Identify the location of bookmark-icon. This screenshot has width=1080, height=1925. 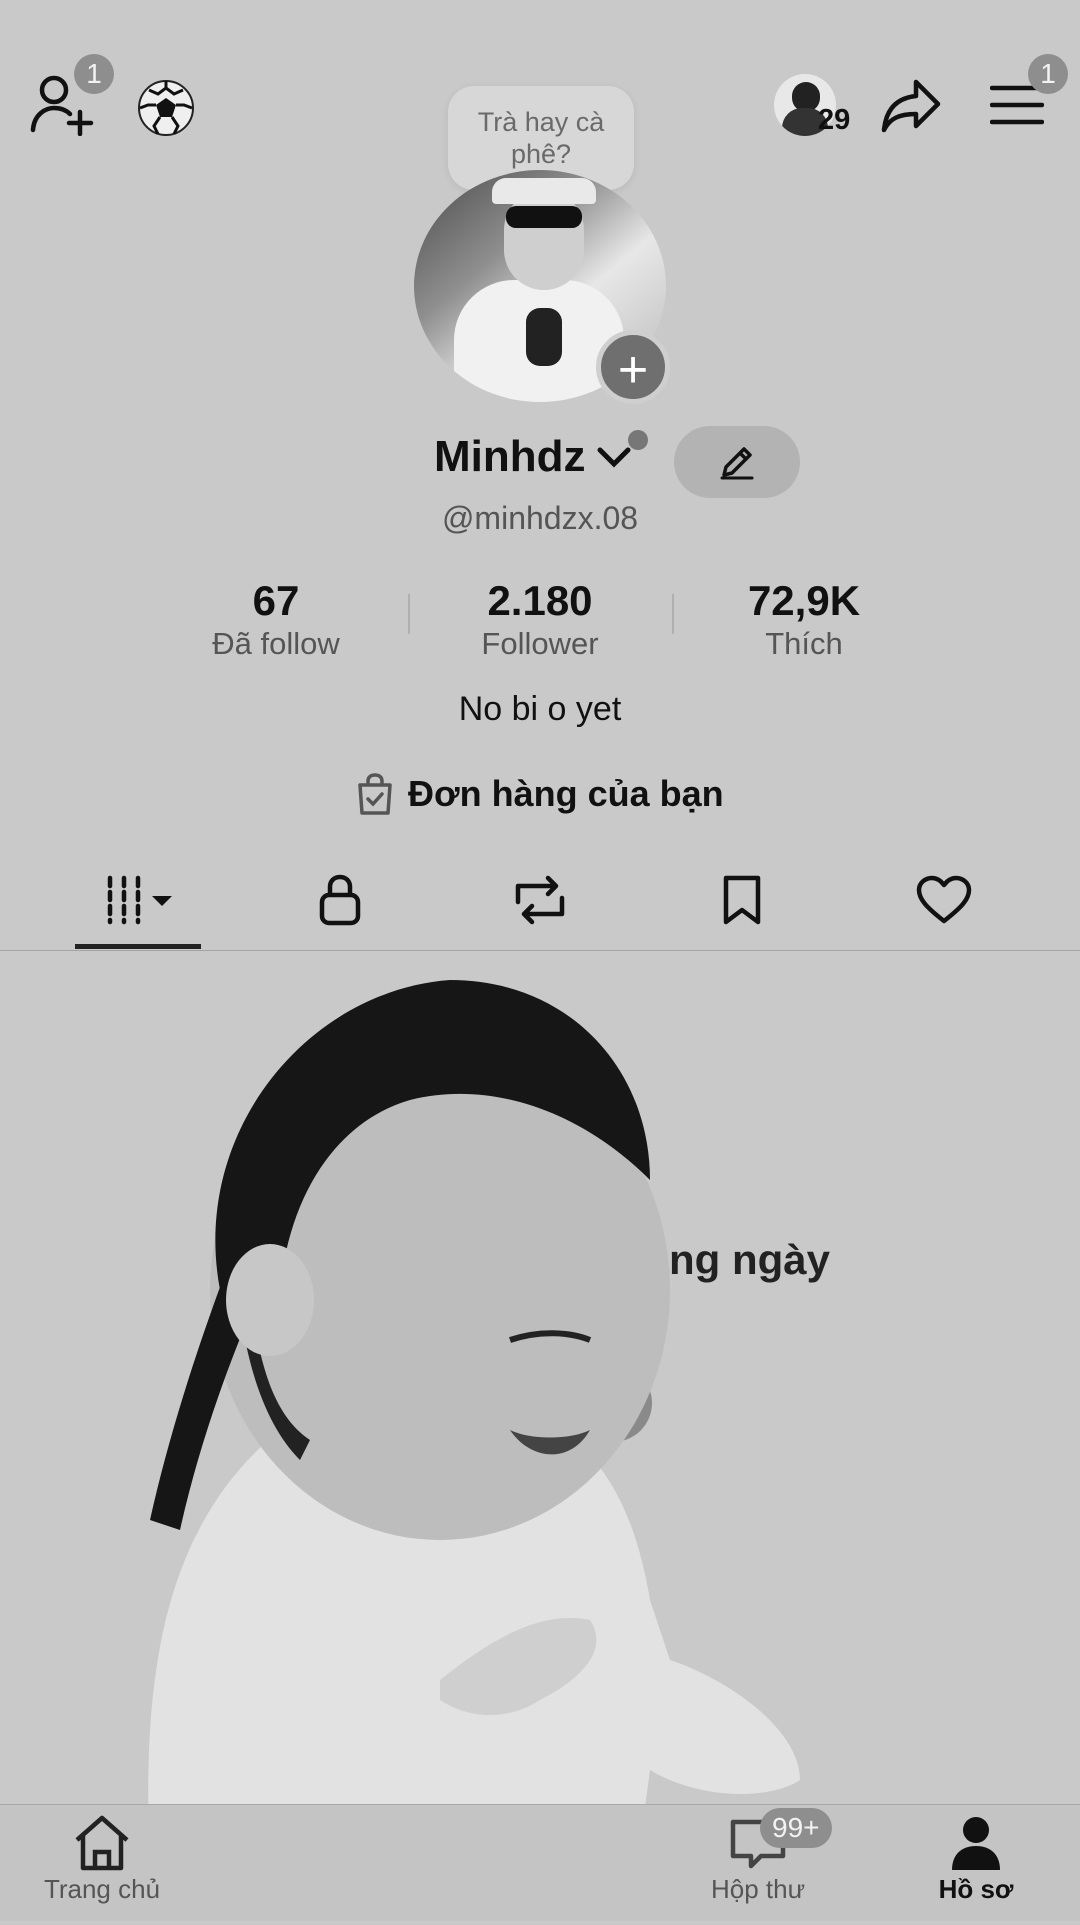
(742, 900).